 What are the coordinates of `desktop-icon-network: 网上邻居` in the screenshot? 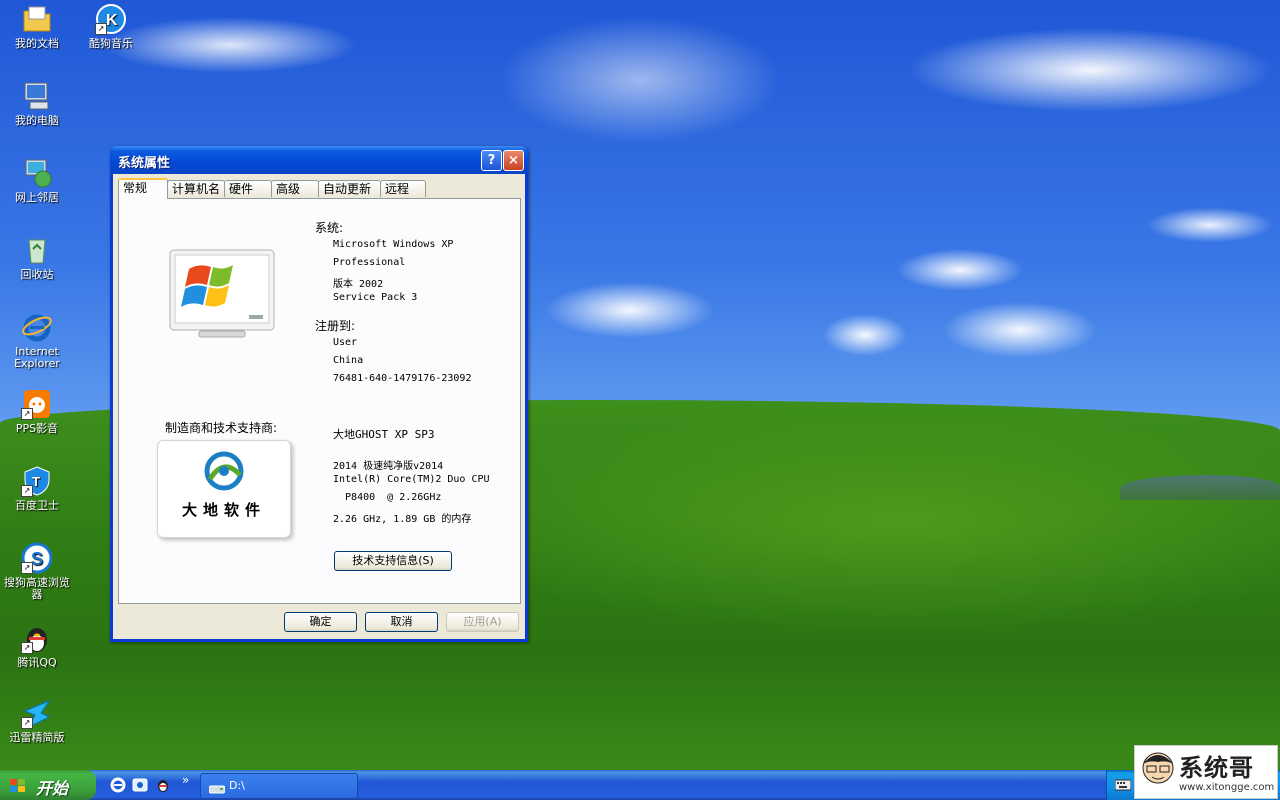 It's located at (37, 180).